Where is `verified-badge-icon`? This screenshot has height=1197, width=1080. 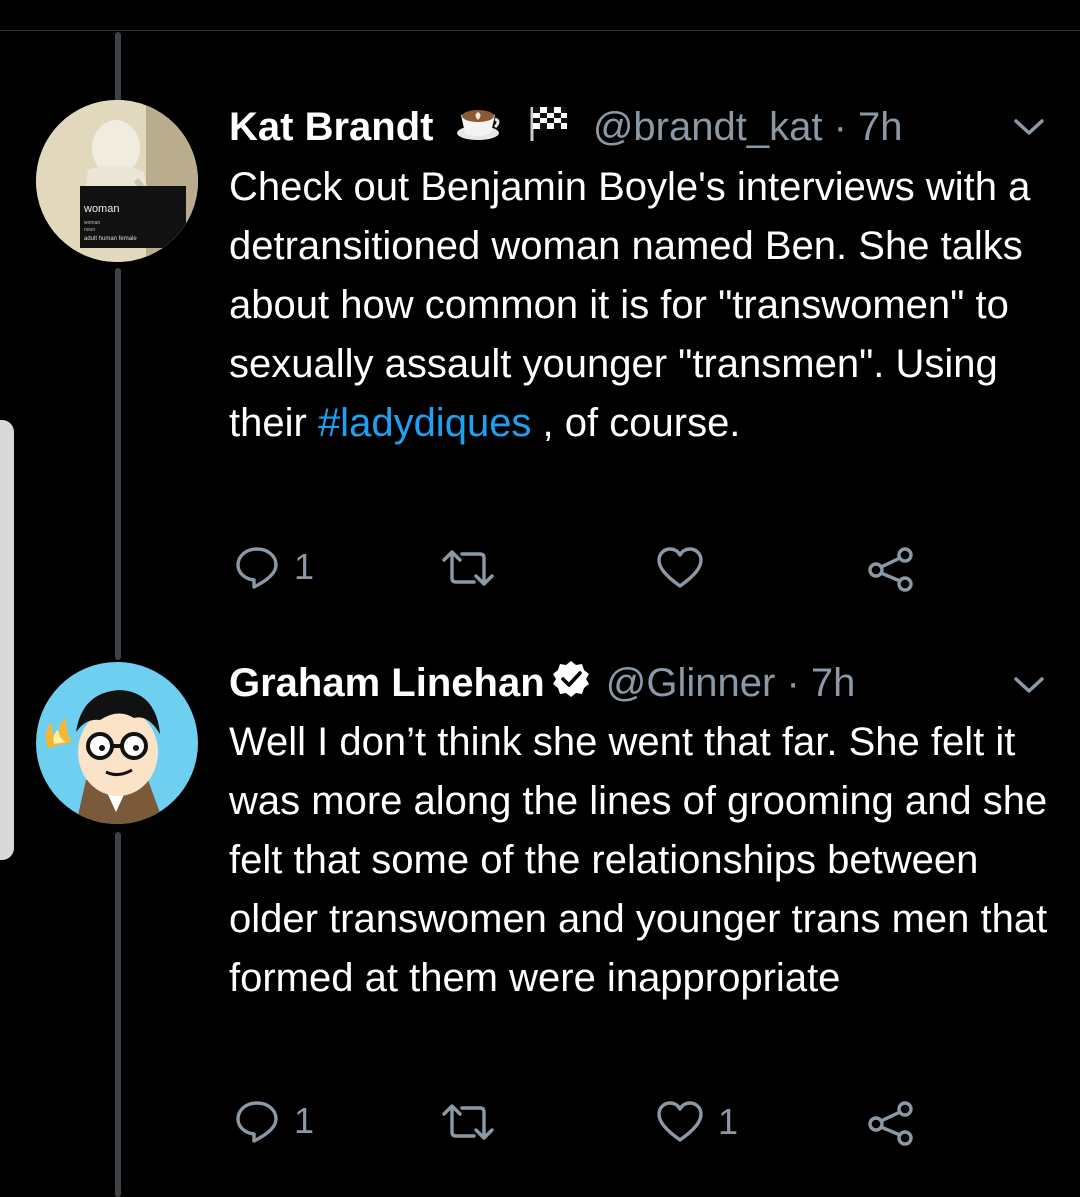 verified-badge-icon is located at coordinates (571, 685).